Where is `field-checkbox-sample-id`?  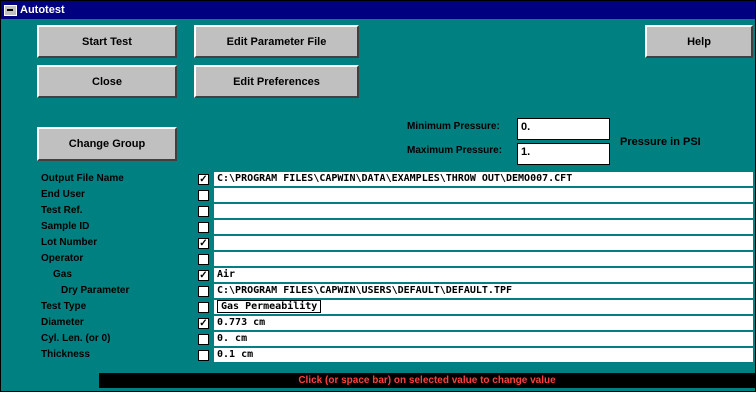
field-checkbox-sample-id is located at coordinates (203, 227).